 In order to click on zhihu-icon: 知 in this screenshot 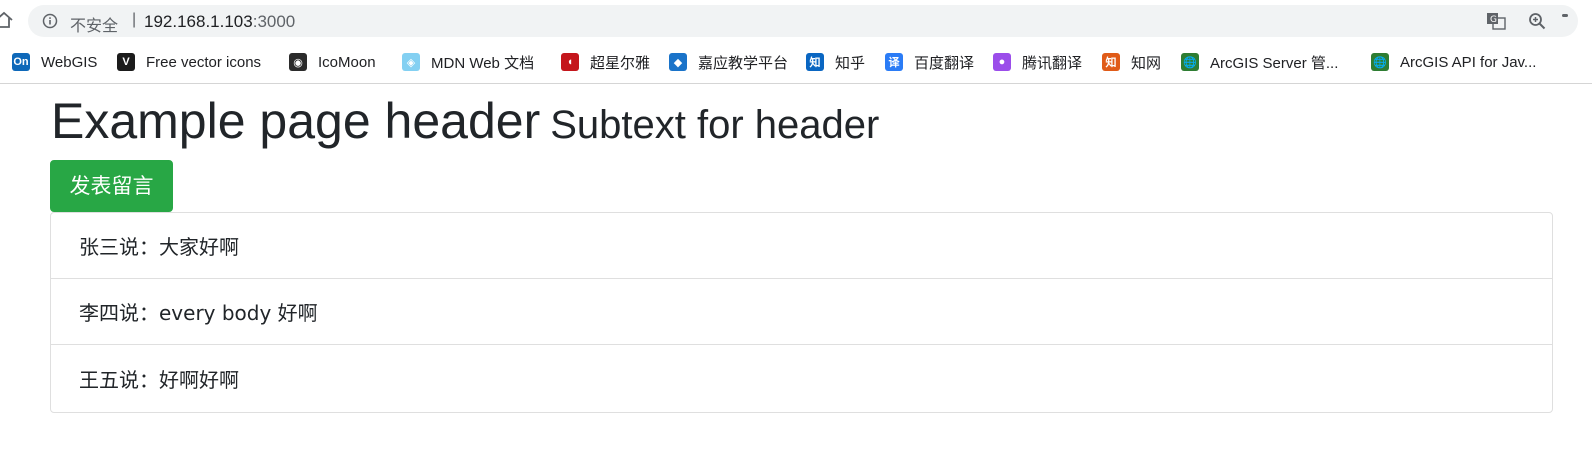, I will do `click(815, 62)`.